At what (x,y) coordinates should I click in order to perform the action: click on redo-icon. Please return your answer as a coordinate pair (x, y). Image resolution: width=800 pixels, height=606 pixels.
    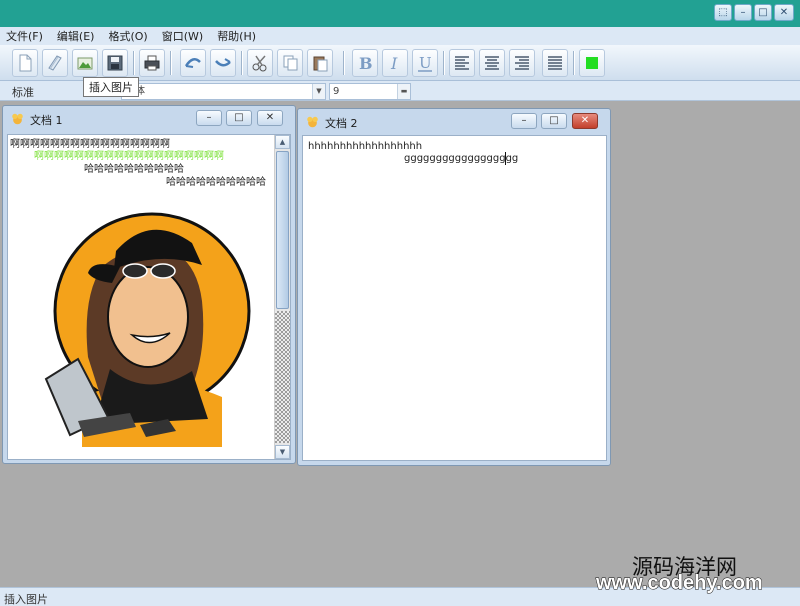
    Looking at the image, I should click on (223, 62).